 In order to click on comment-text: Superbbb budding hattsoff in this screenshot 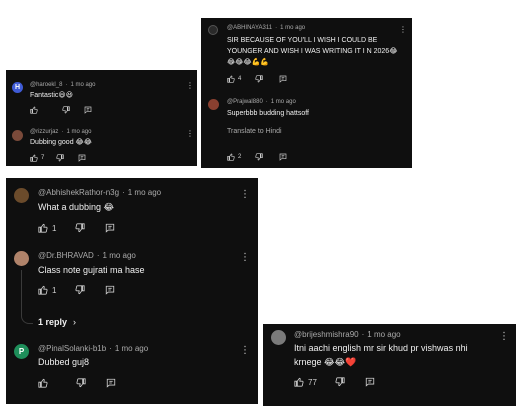, I will do `click(268, 113)`.